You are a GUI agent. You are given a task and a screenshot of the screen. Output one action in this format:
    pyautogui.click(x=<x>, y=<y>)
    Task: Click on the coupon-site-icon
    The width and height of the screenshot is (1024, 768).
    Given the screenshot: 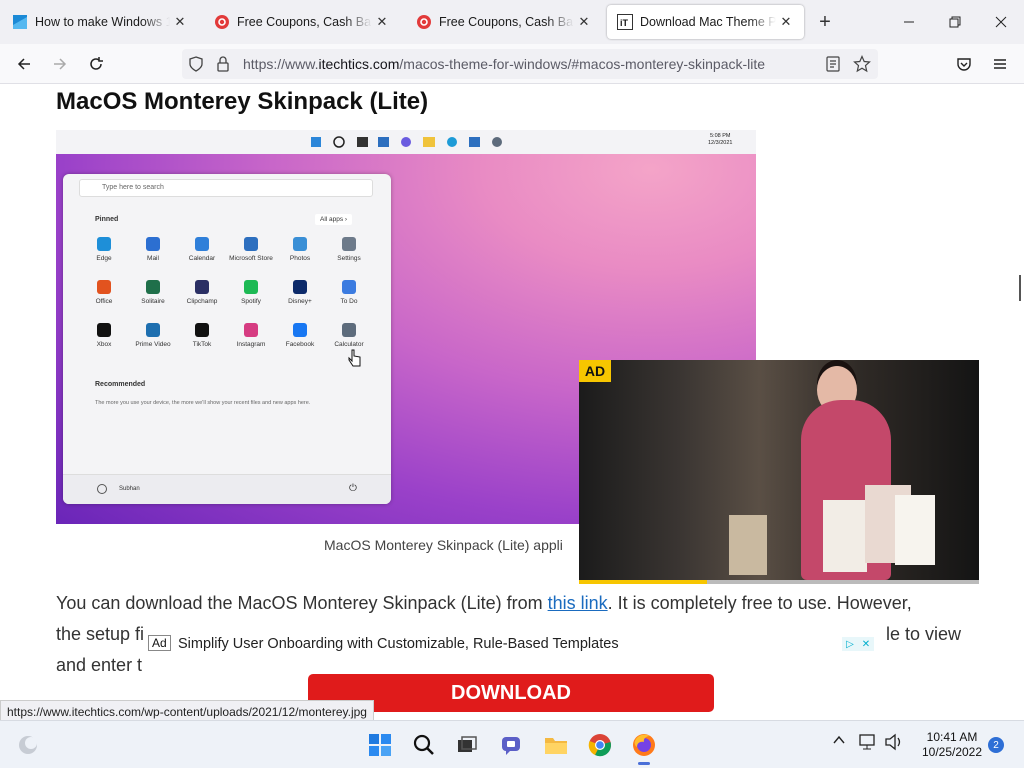 What is the action you would take?
    pyautogui.click(x=222, y=22)
    